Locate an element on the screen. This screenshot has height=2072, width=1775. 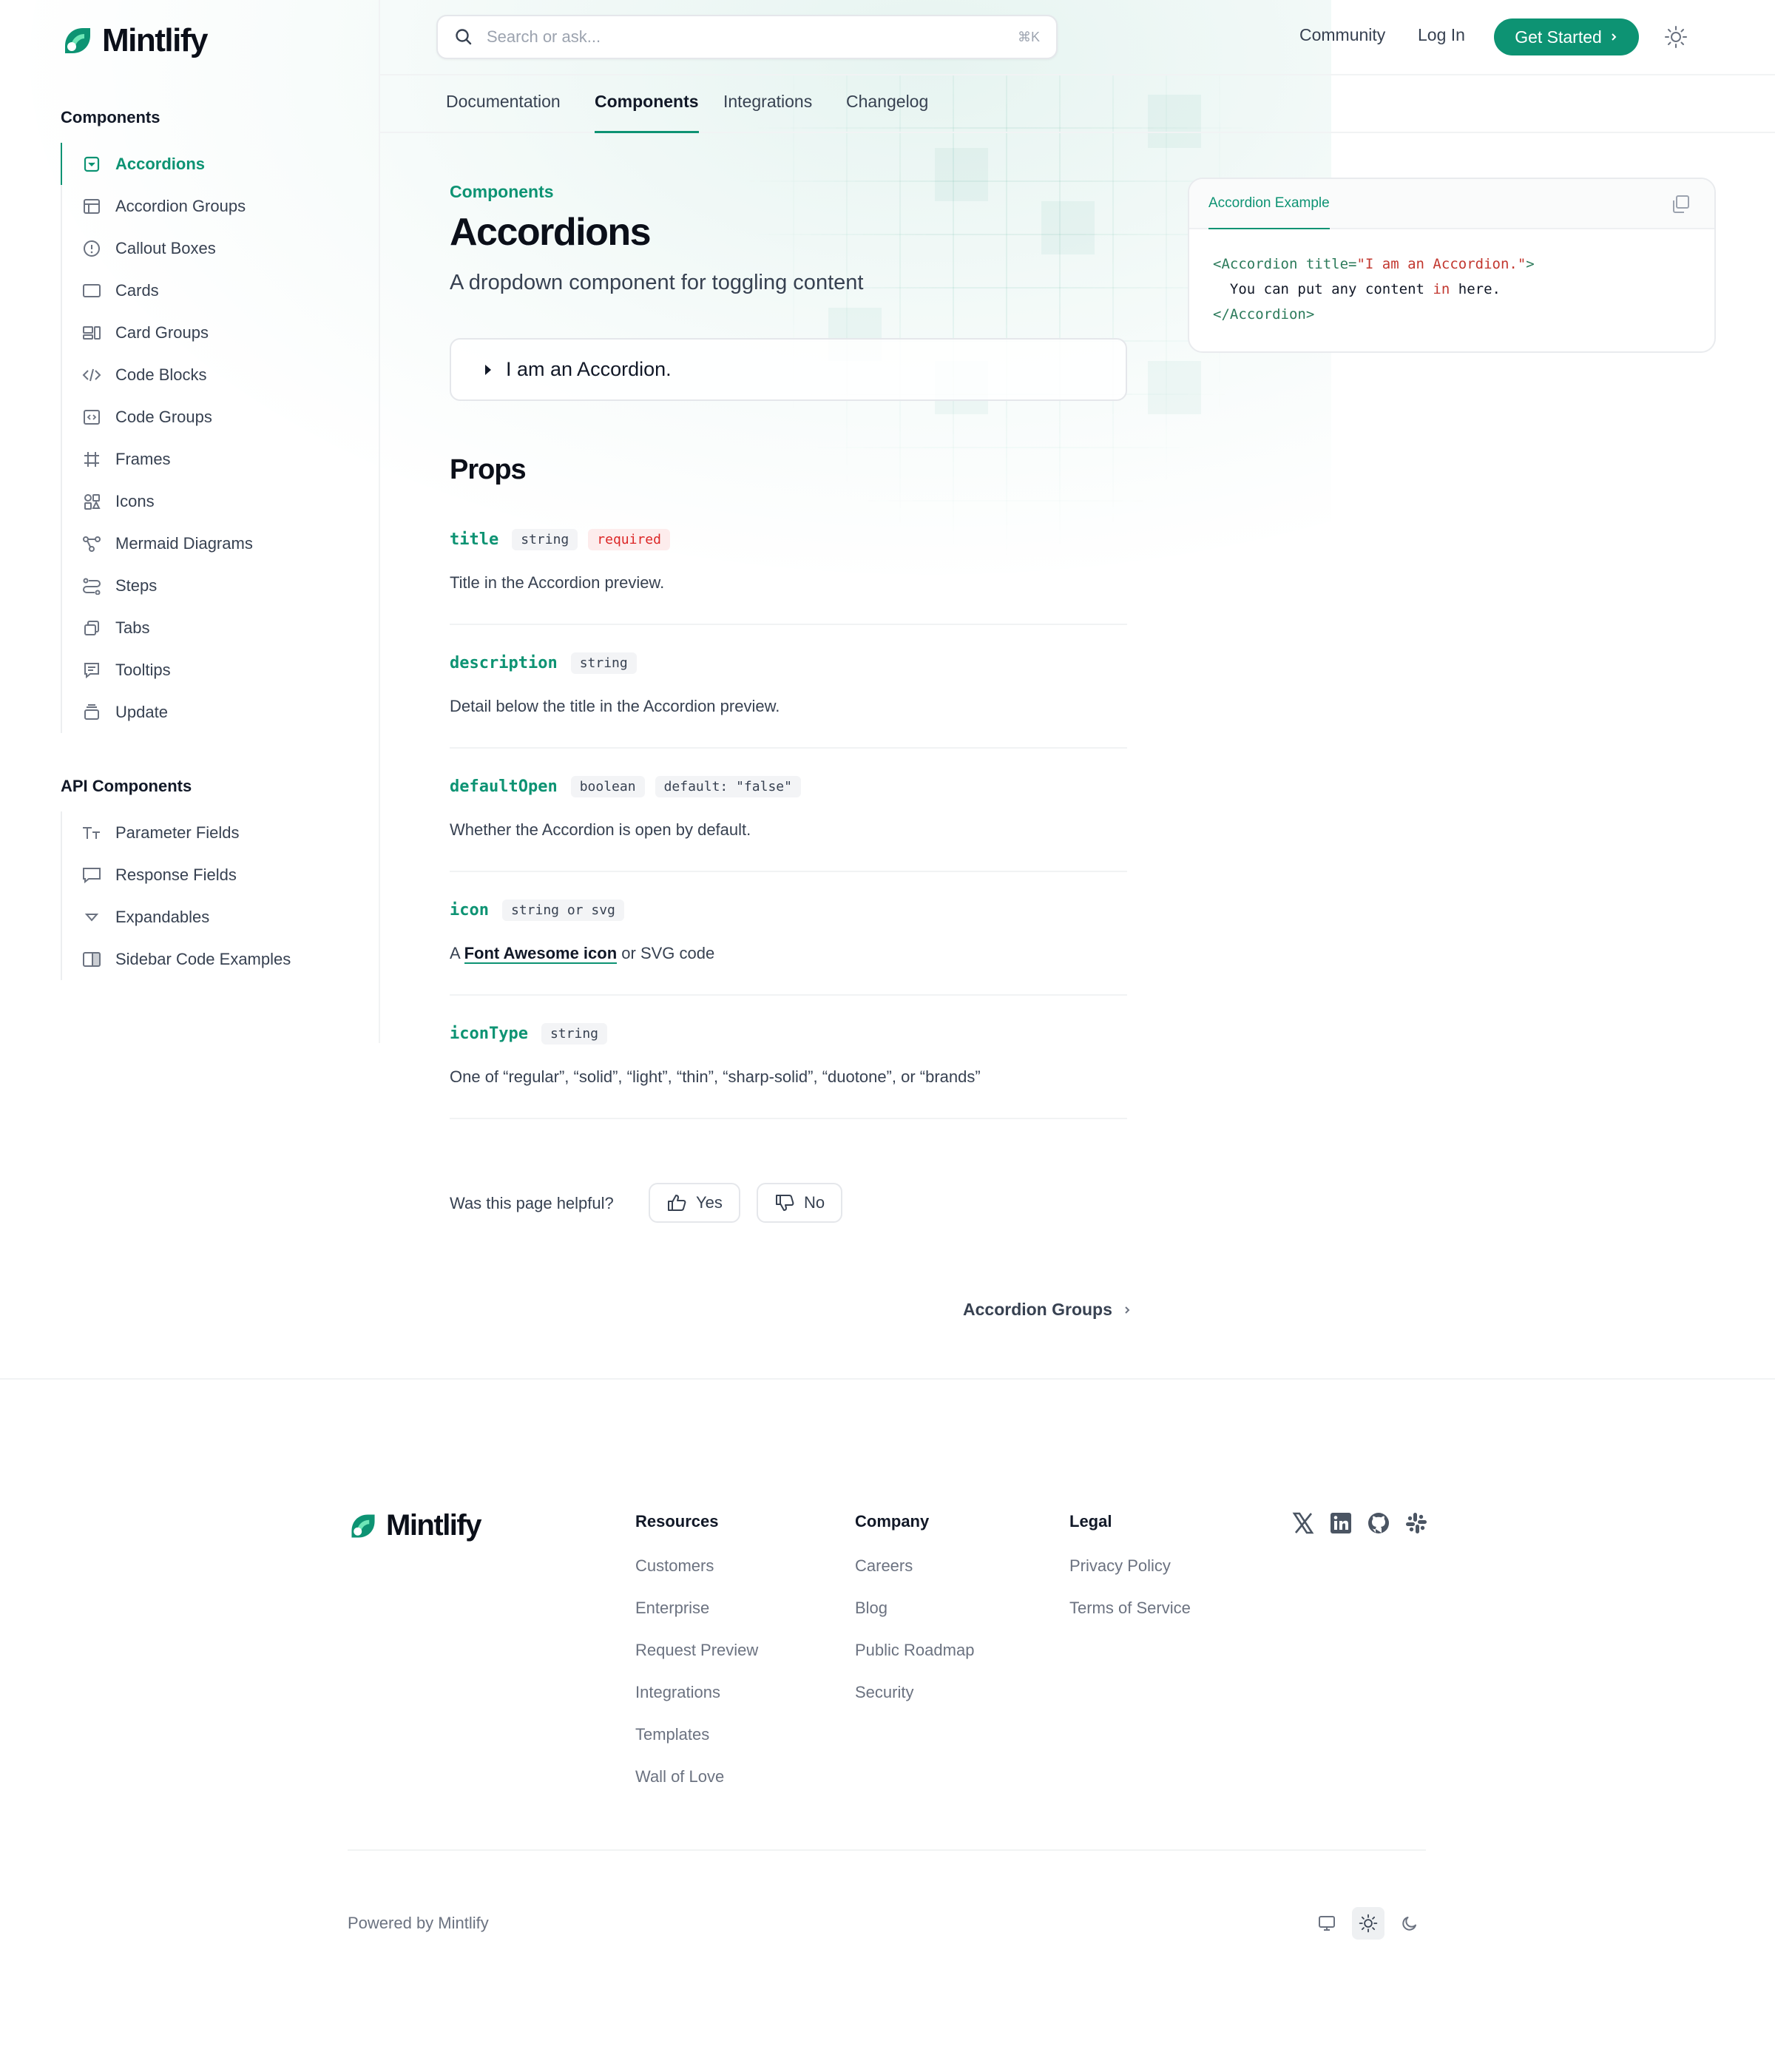
tab-integrations: Integrations is located at coordinates (767, 113).